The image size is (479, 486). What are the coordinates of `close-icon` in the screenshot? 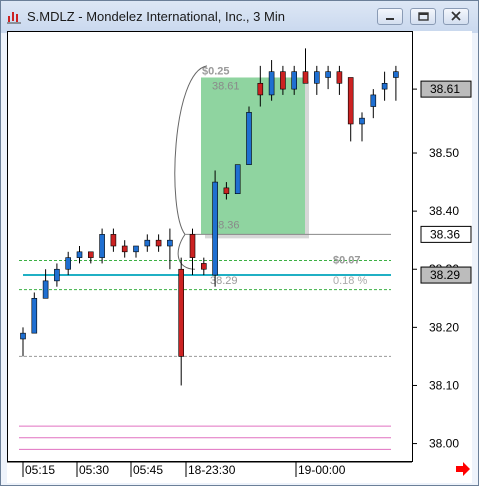 It's located at (456, 16).